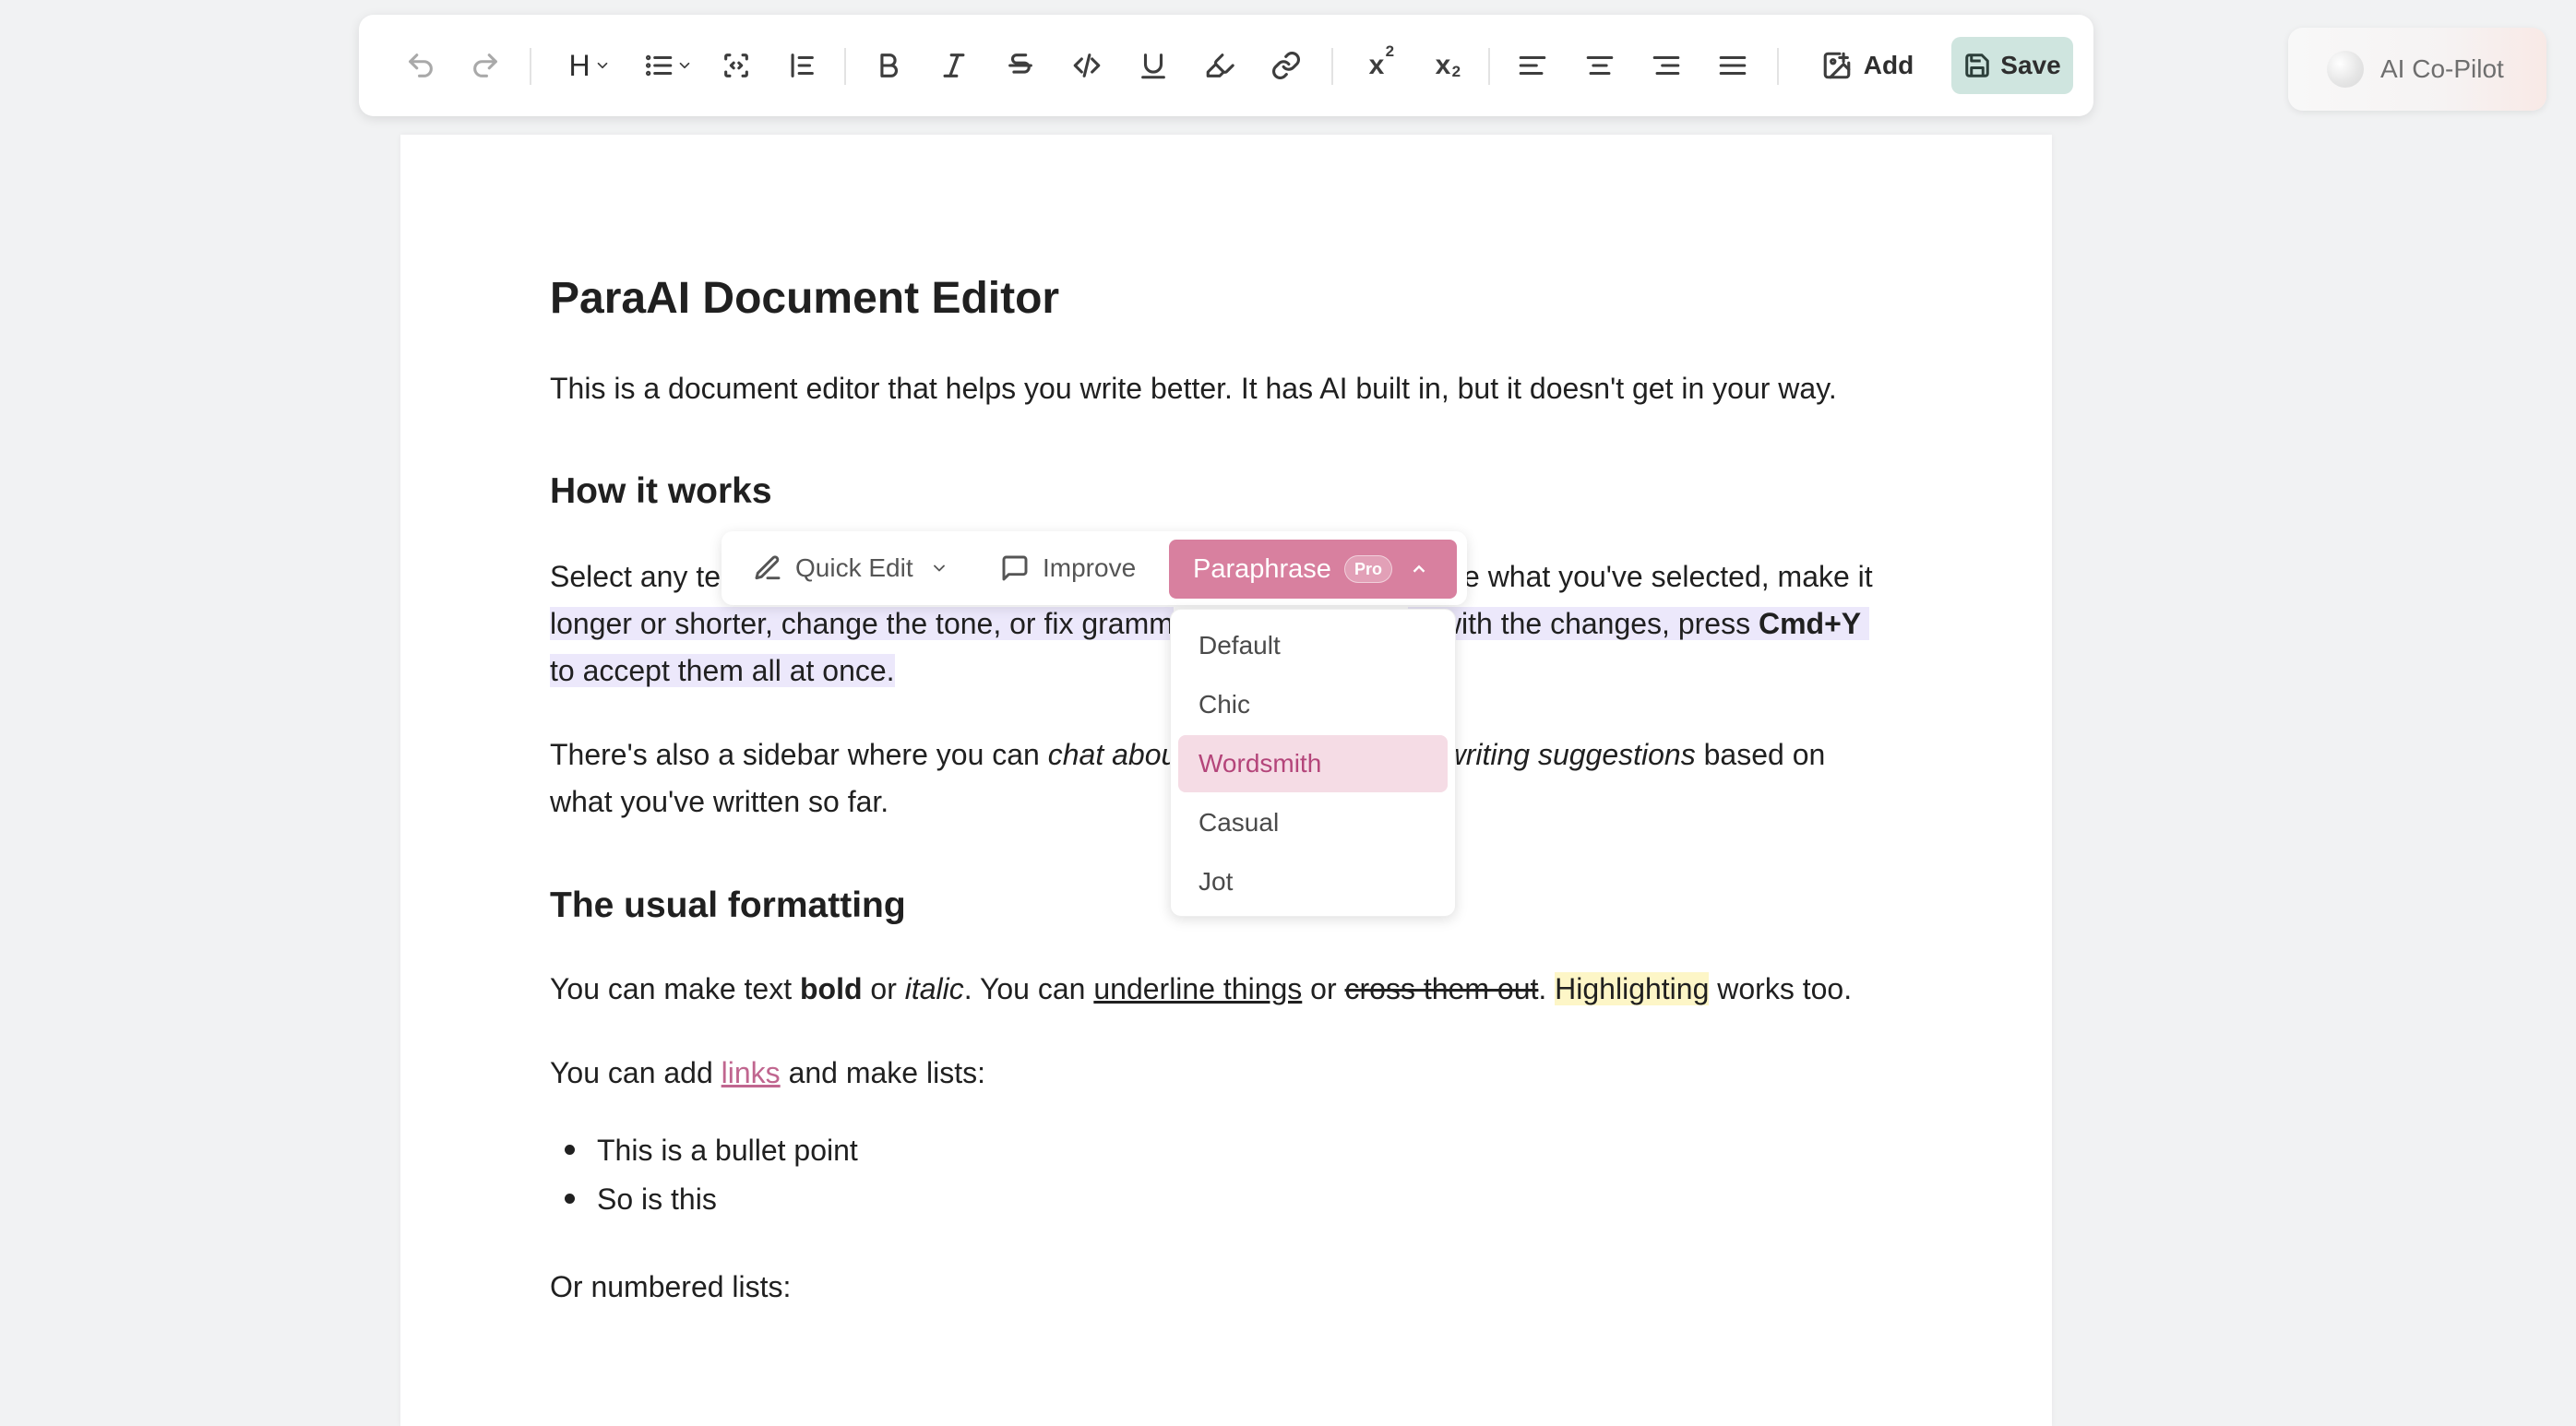 The height and width of the screenshot is (1426, 2576). I want to click on text-span: works too., so click(1781, 988).